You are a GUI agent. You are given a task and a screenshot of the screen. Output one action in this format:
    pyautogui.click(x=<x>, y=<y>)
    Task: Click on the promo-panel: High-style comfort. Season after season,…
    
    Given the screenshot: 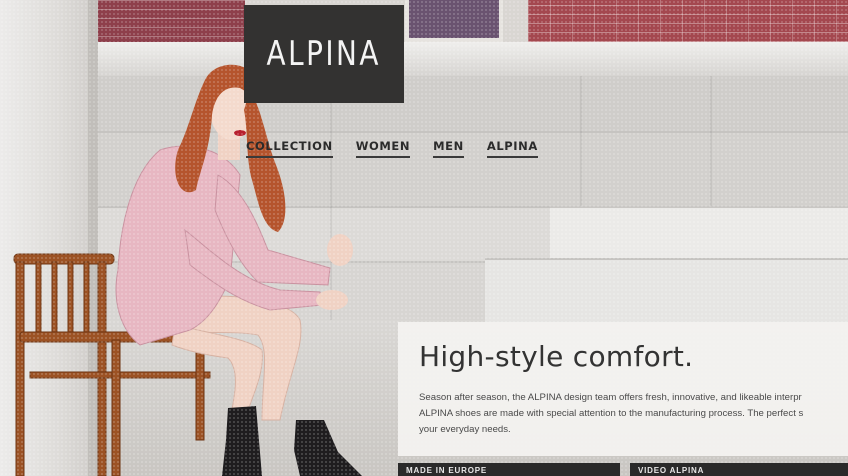 What is the action you would take?
    pyautogui.click(x=623, y=389)
    